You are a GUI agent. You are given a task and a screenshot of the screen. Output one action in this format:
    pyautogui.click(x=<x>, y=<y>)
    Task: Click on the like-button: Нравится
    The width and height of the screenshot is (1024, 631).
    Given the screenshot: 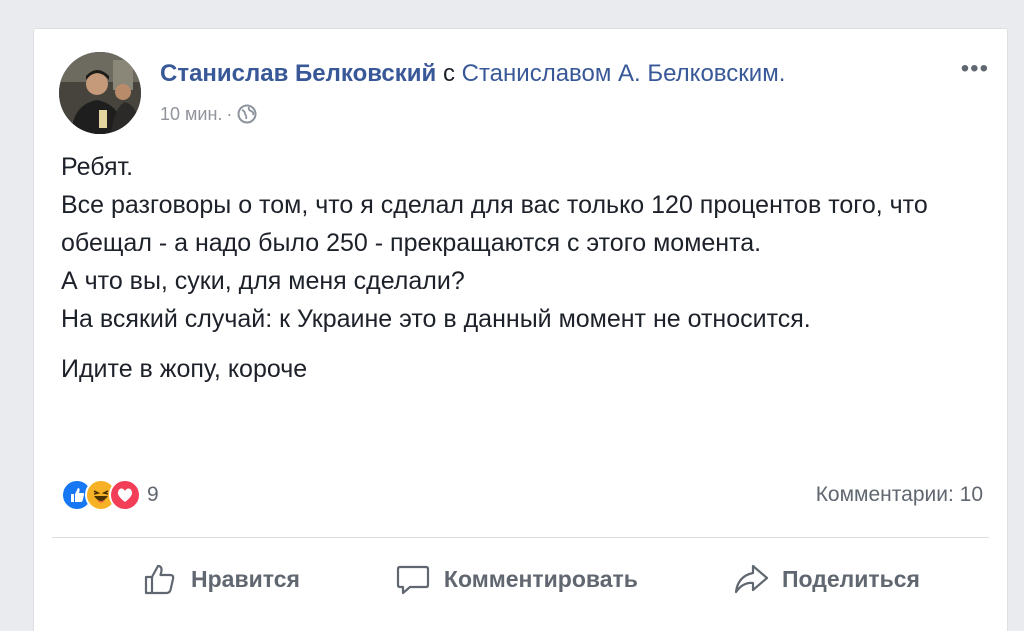 What is the action you would take?
    pyautogui.click(x=220, y=579)
    